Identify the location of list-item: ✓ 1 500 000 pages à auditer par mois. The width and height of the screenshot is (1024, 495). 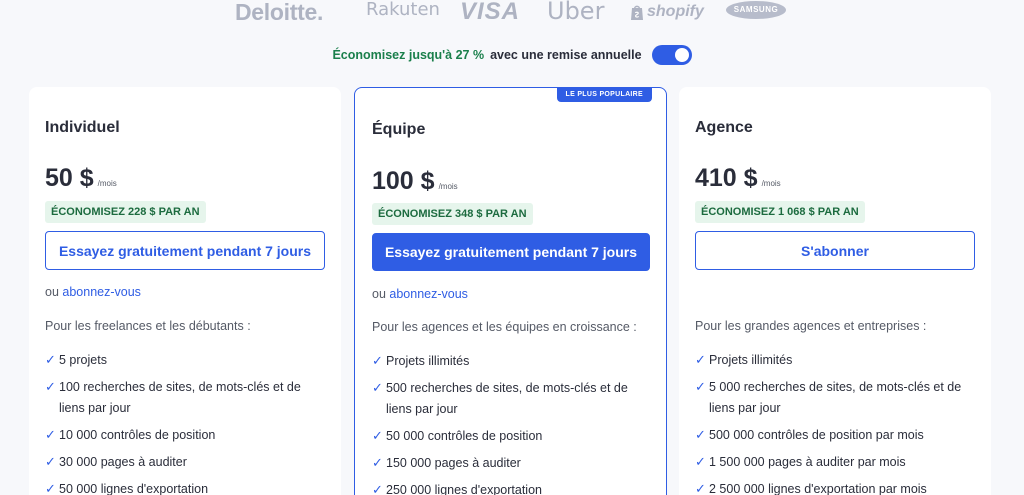
(835, 462).